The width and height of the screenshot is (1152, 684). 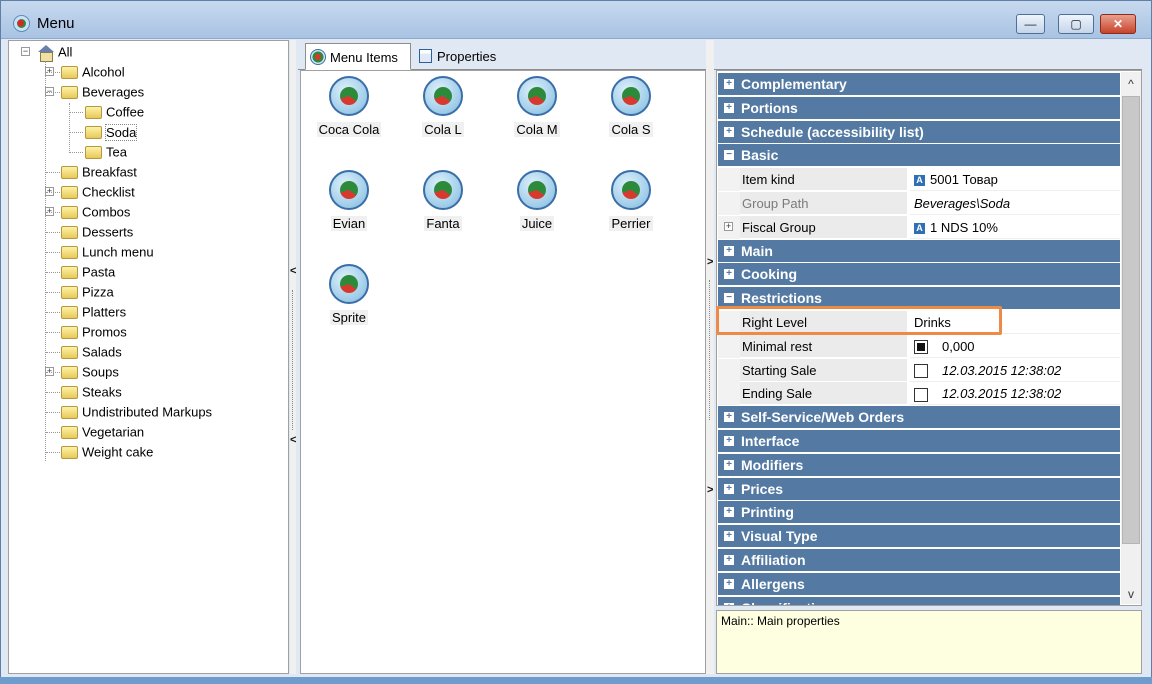 What do you see at coordinates (919, 274) in the screenshot?
I see `category-cooking: + Cooking` at bounding box center [919, 274].